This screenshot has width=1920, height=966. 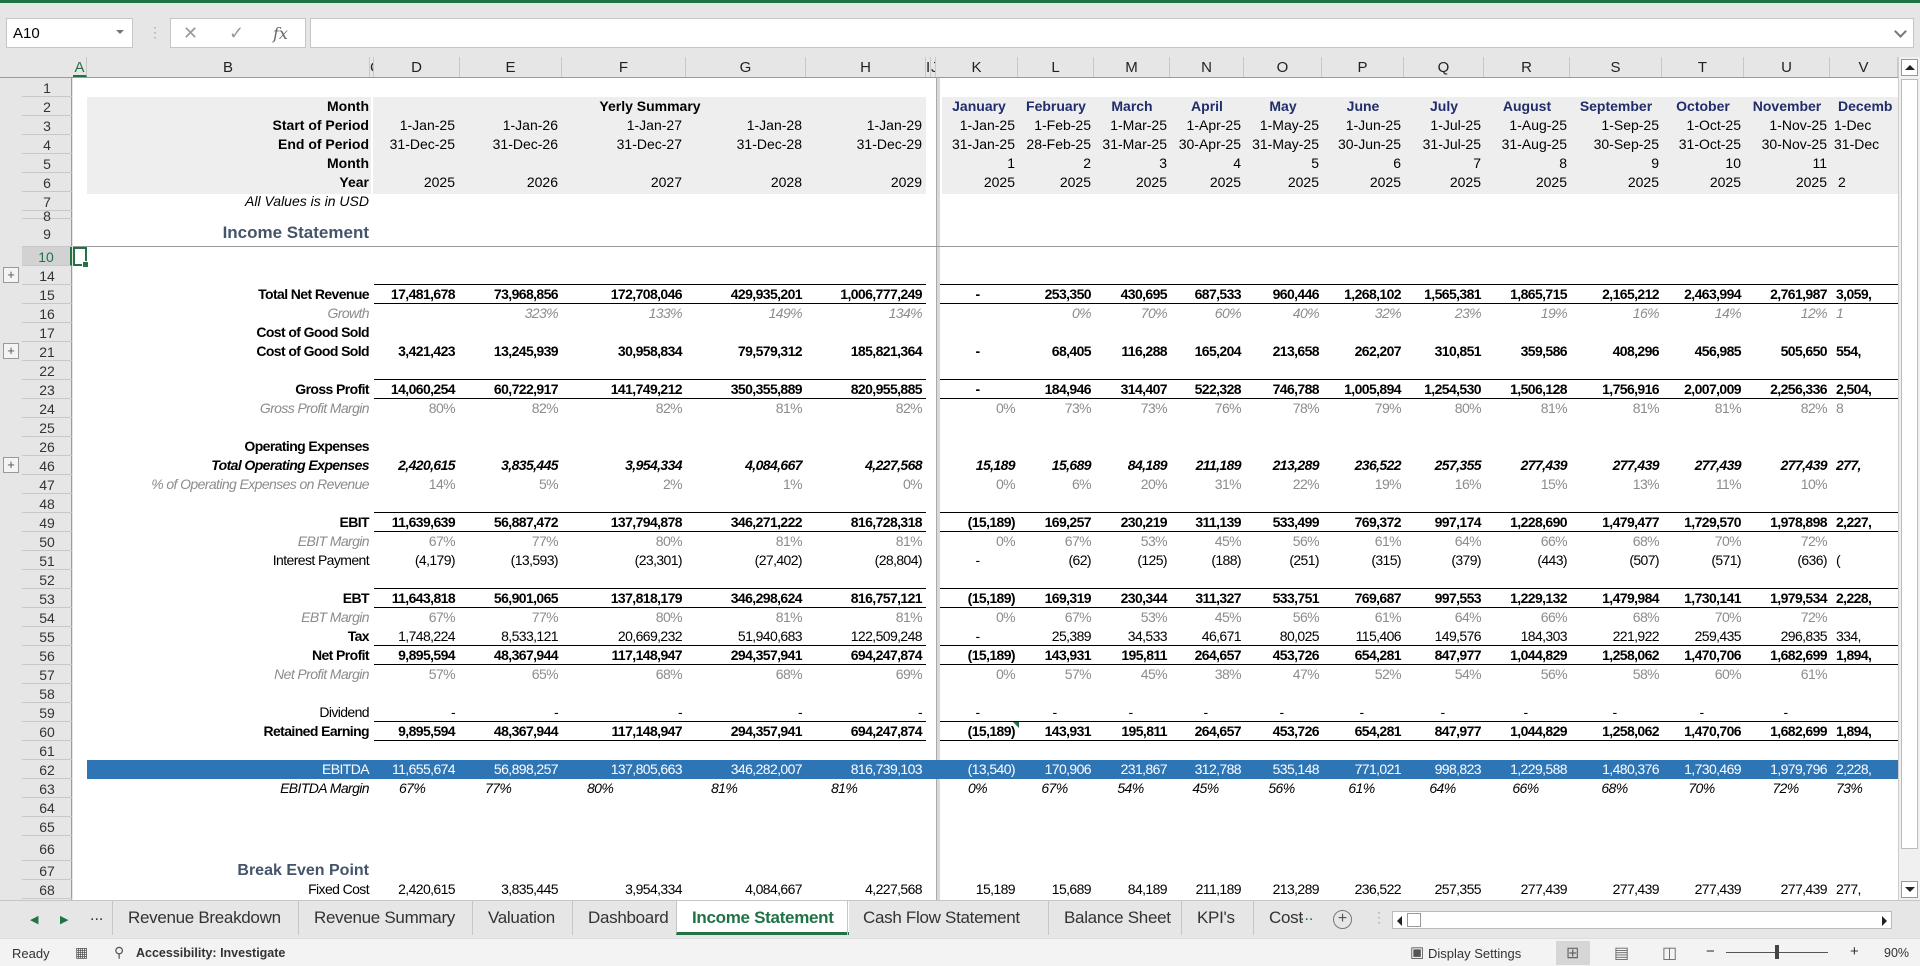 I want to click on expand-group-row-21-button: +, so click(x=11, y=351).